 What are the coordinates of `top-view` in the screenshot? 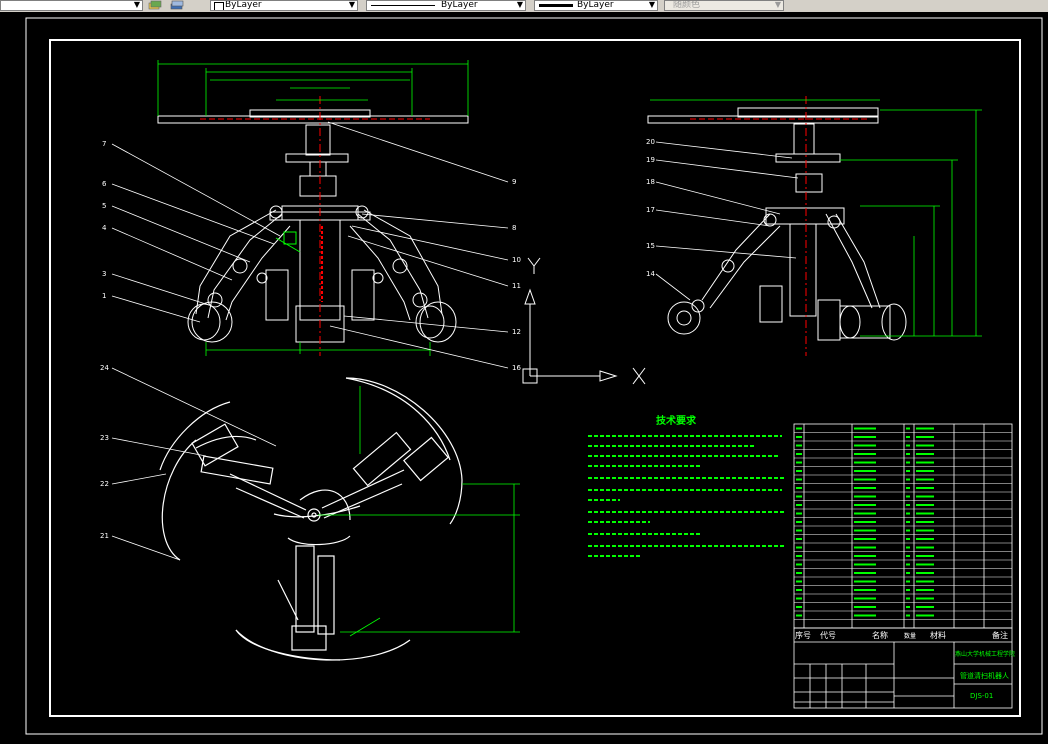 It's located at (311, 519).